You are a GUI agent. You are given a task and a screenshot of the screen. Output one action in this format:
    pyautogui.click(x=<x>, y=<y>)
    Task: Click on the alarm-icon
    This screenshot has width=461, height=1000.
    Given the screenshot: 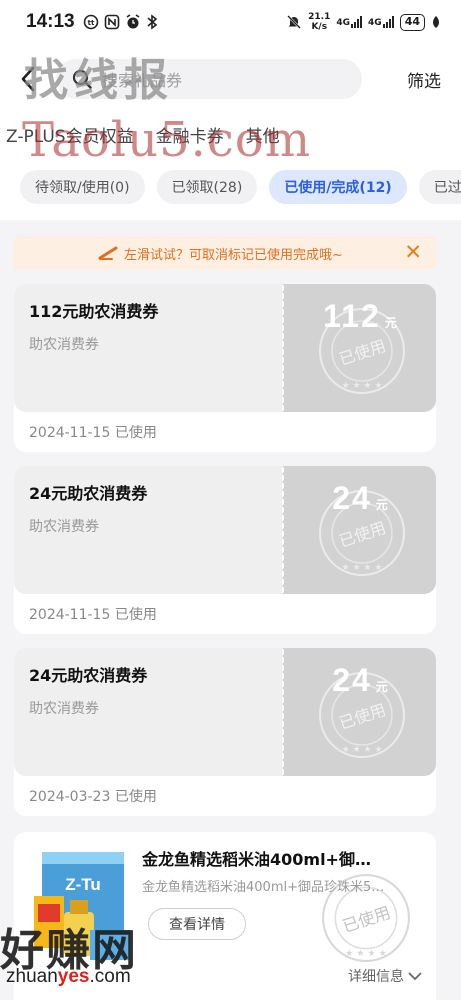 What is the action you would take?
    pyautogui.click(x=133, y=21)
    